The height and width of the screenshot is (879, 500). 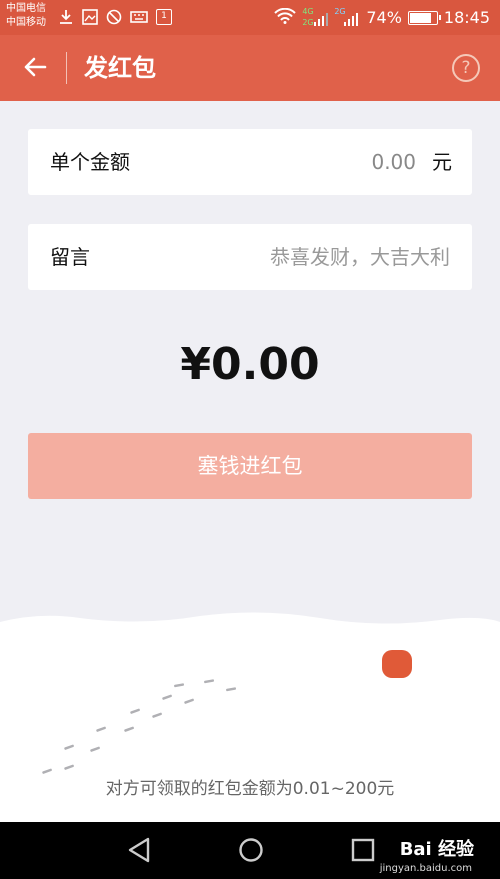 I want to click on network-indicator-2: 2G, so click(x=347, y=17).